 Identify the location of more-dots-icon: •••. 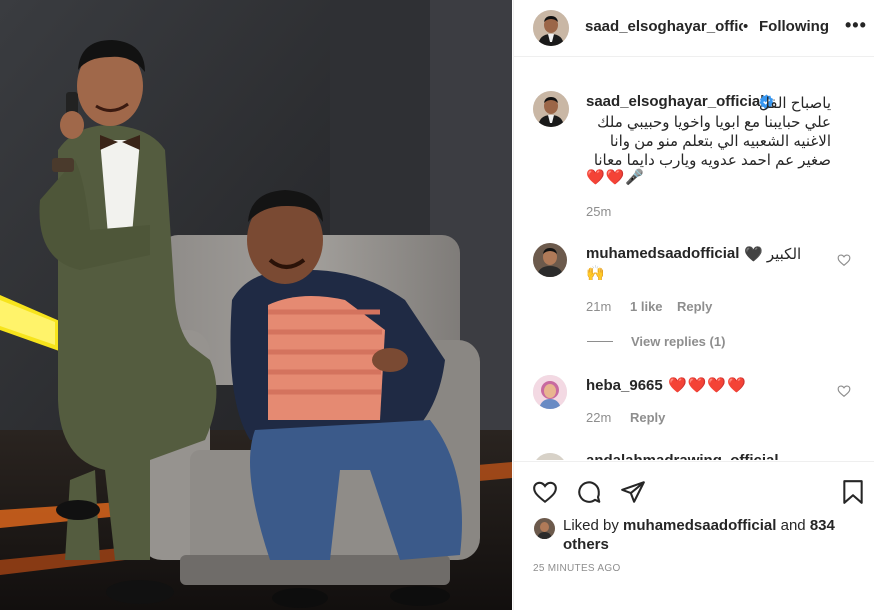
(856, 25).